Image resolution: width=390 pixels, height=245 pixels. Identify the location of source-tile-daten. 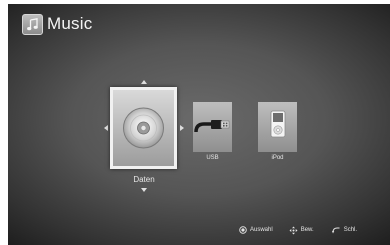
(143, 128).